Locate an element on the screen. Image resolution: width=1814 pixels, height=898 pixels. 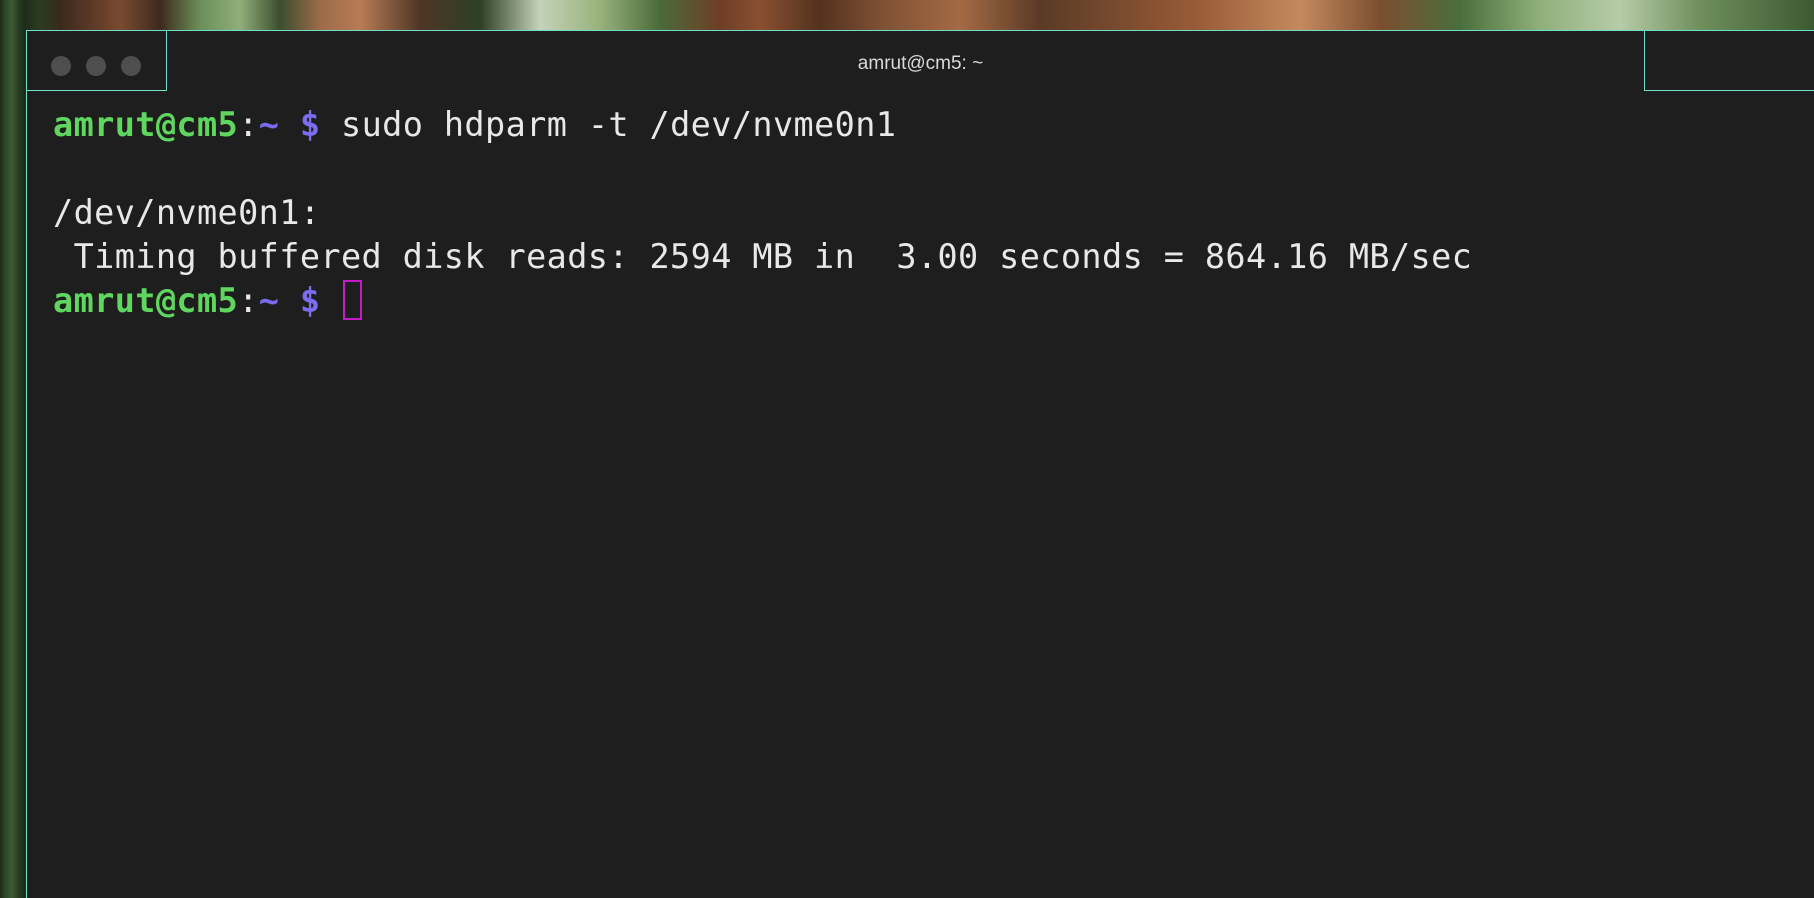
window-title: amrut@cm5: ~ is located at coordinates (920, 63).